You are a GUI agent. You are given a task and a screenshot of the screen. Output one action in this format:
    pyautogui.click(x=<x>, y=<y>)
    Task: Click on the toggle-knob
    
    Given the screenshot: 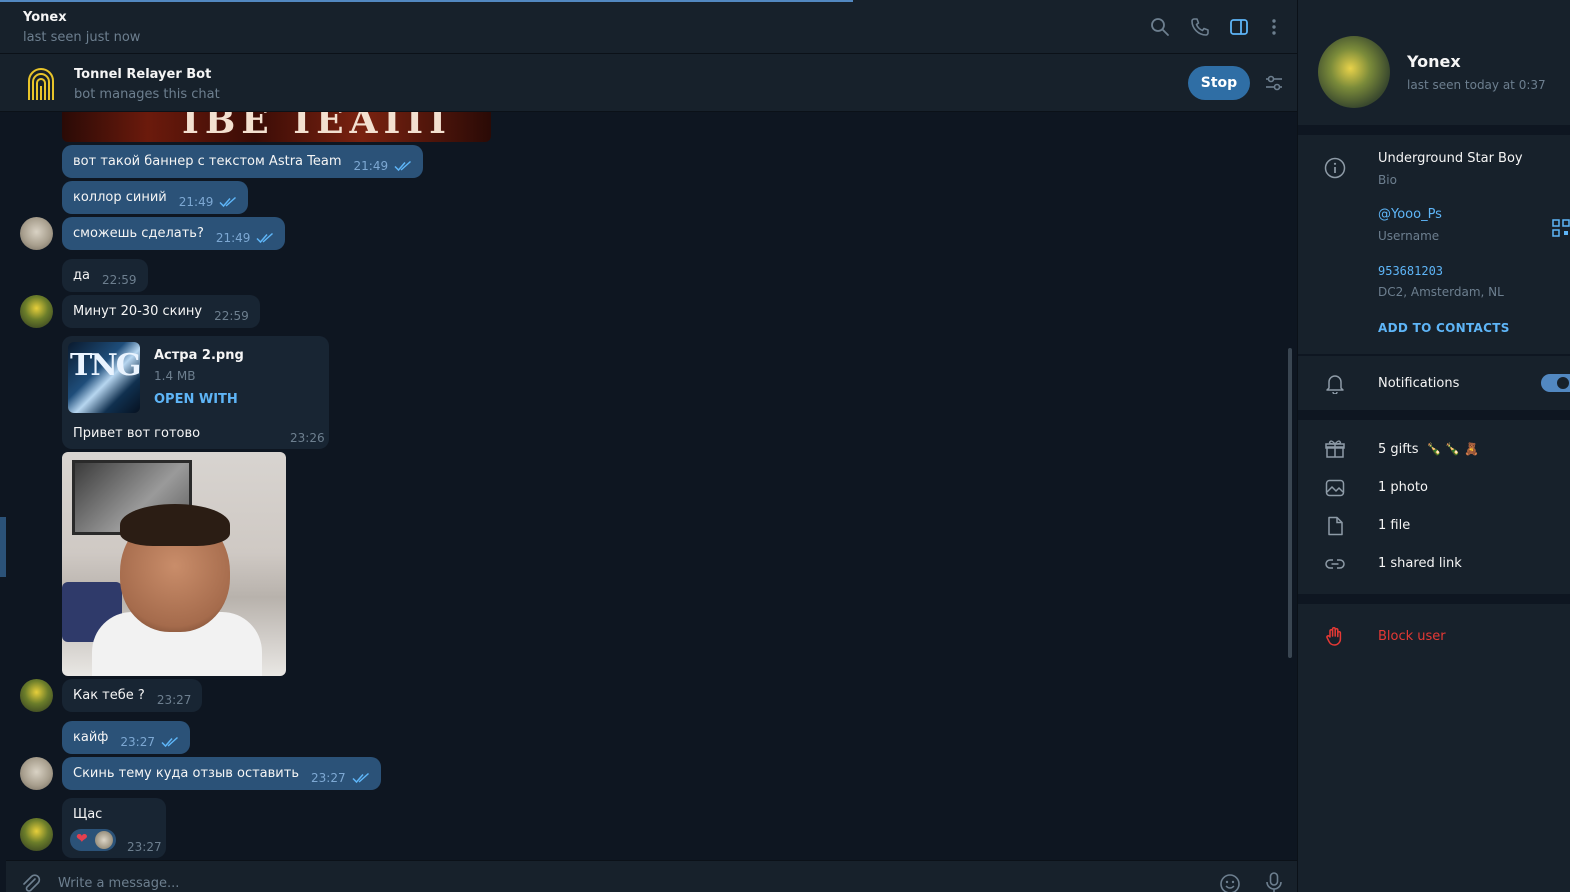 What is the action you would take?
    pyautogui.click(x=1563, y=383)
    